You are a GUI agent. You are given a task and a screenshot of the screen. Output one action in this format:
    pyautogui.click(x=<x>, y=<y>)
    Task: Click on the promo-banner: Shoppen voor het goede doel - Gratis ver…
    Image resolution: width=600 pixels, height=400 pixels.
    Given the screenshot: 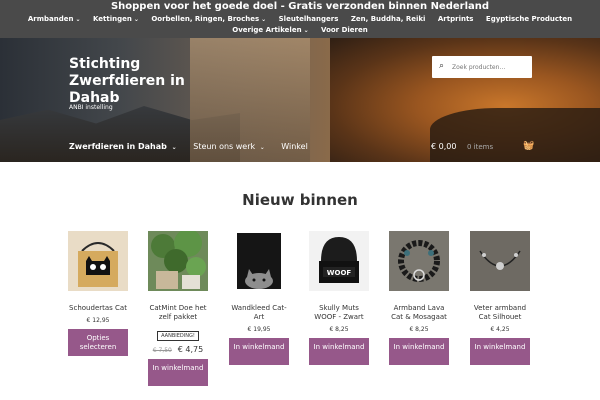 What is the action you would take?
    pyautogui.click(x=300, y=6)
    